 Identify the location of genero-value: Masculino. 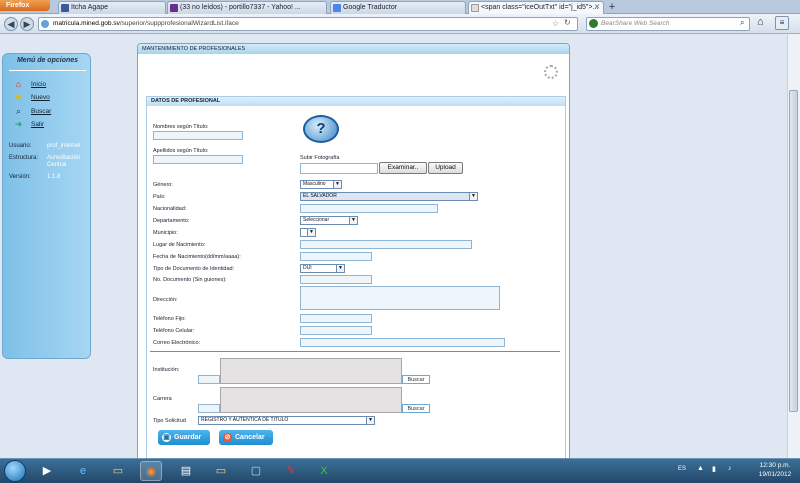
(314, 184).